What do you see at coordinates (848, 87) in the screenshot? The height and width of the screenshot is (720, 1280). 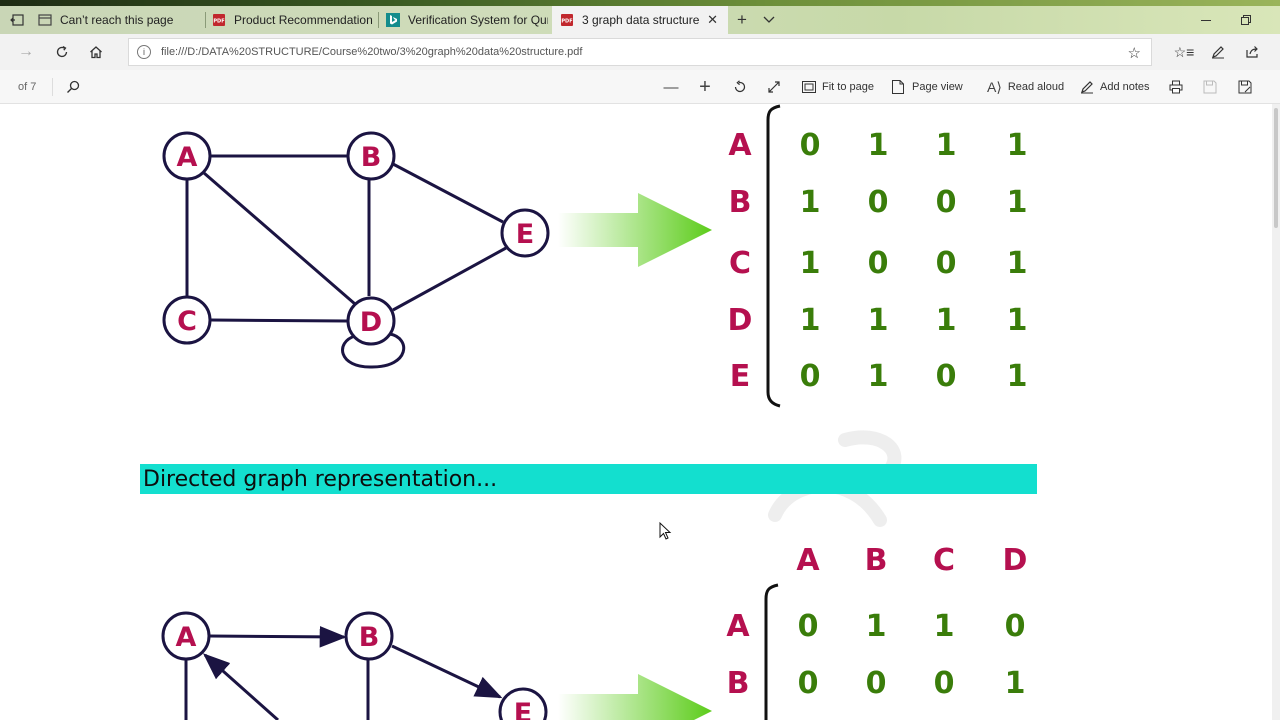 I see `fit-to-page-label: Fit to page` at bounding box center [848, 87].